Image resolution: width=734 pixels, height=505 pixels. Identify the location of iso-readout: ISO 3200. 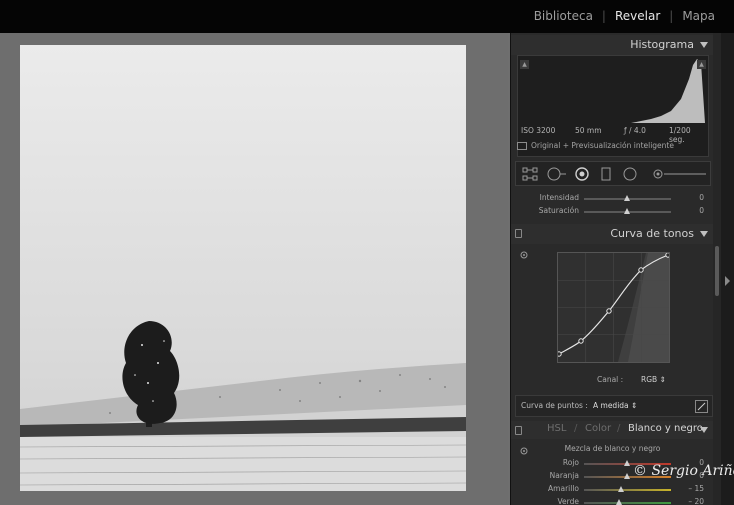
(538, 130).